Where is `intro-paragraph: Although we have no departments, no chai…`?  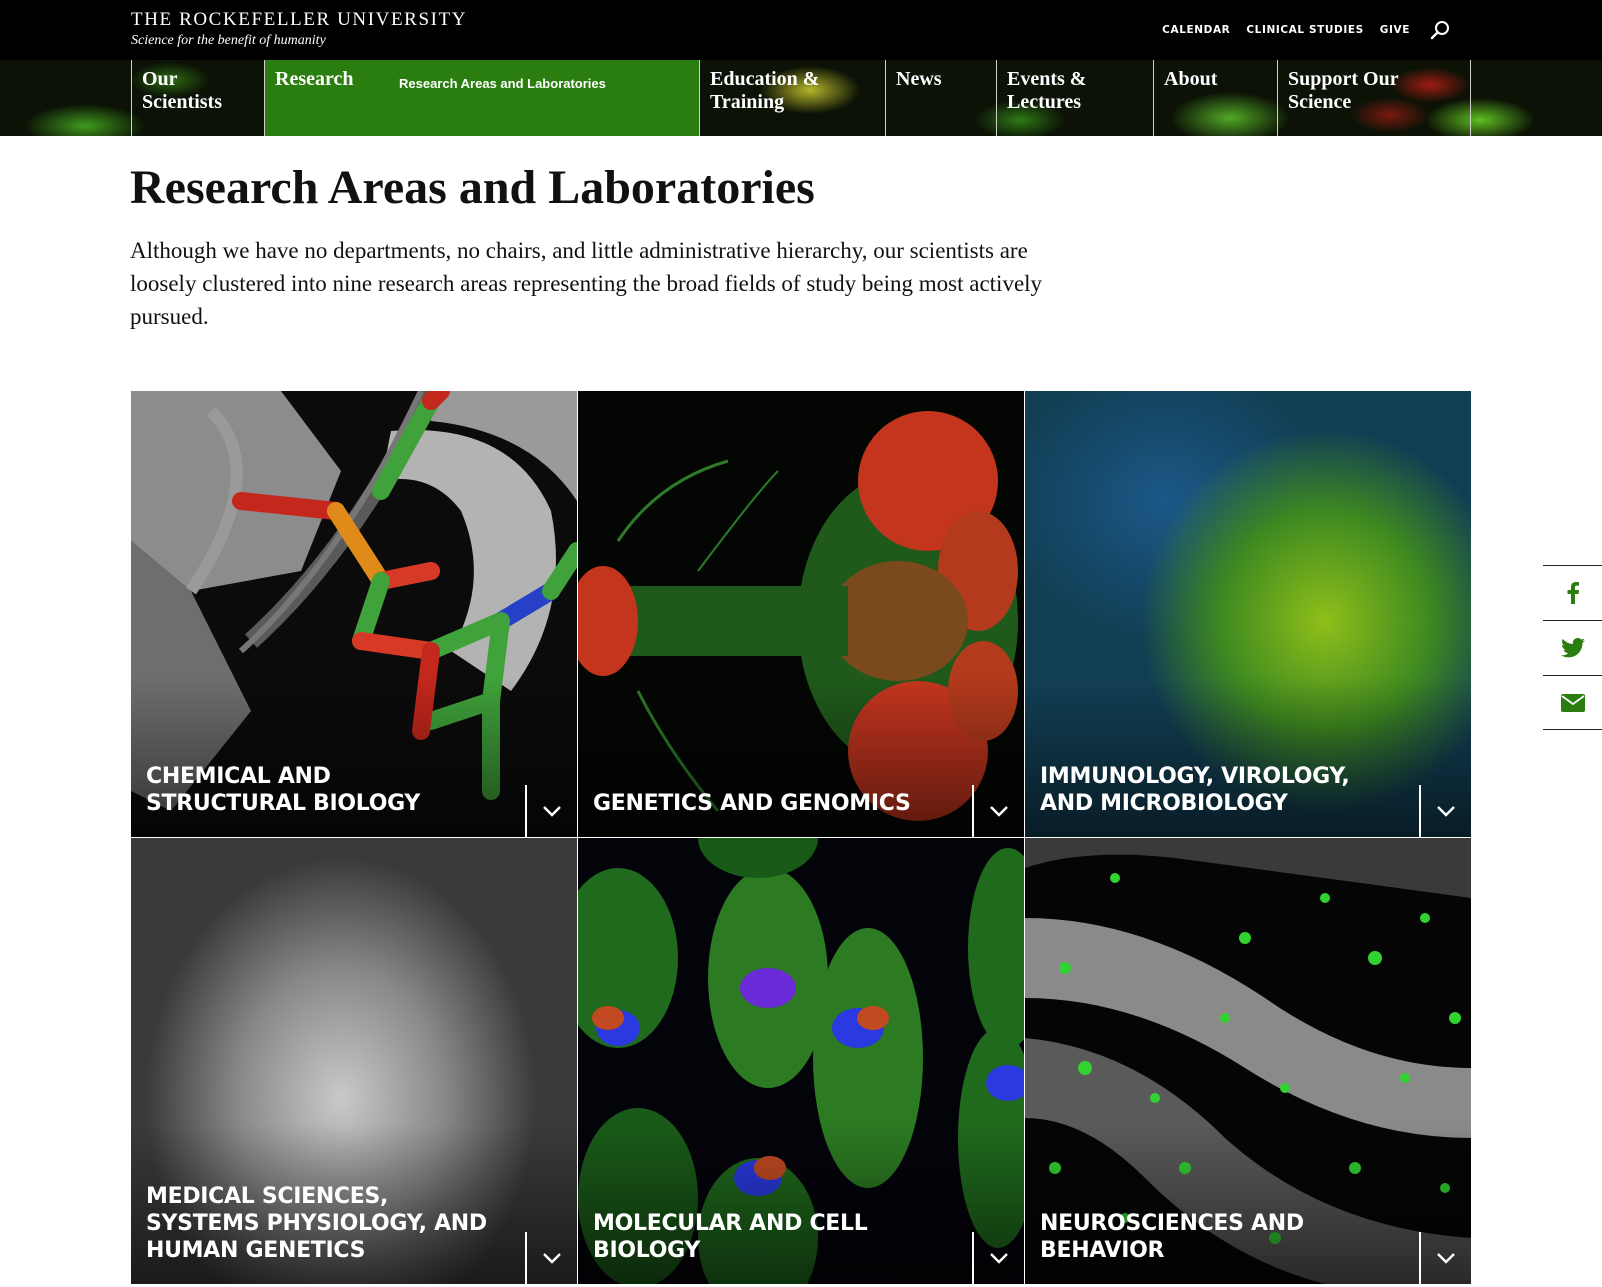
intro-paragraph: Although we have no departments, no chai… is located at coordinates (586, 283).